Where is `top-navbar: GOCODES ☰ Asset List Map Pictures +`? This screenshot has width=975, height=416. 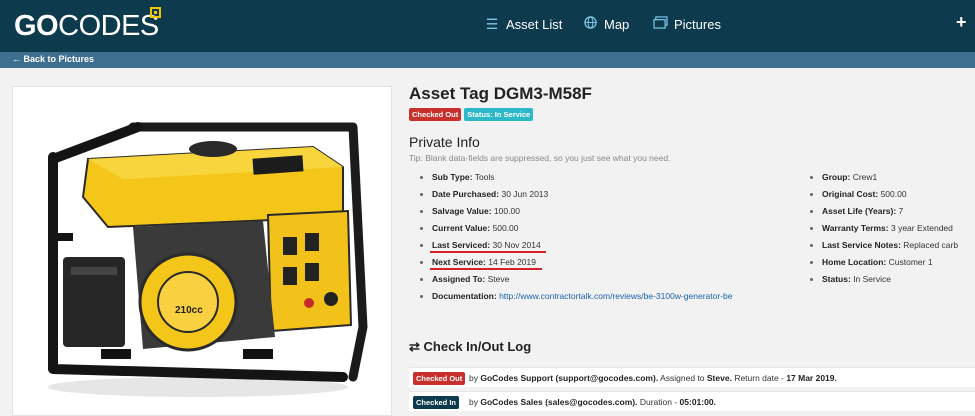 top-navbar: GOCODES ☰ Asset List Map Pictures + is located at coordinates (487, 26).